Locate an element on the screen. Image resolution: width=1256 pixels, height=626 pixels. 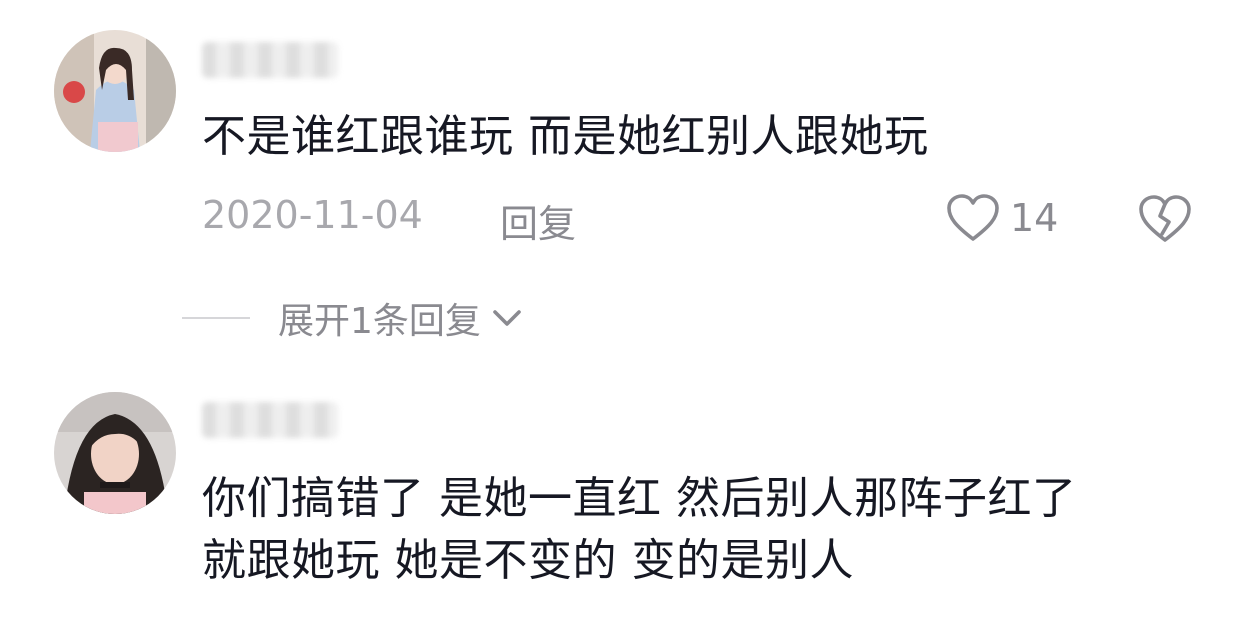
expand-replies-button: 展开1条回复 is located at coordinates (353, 318).